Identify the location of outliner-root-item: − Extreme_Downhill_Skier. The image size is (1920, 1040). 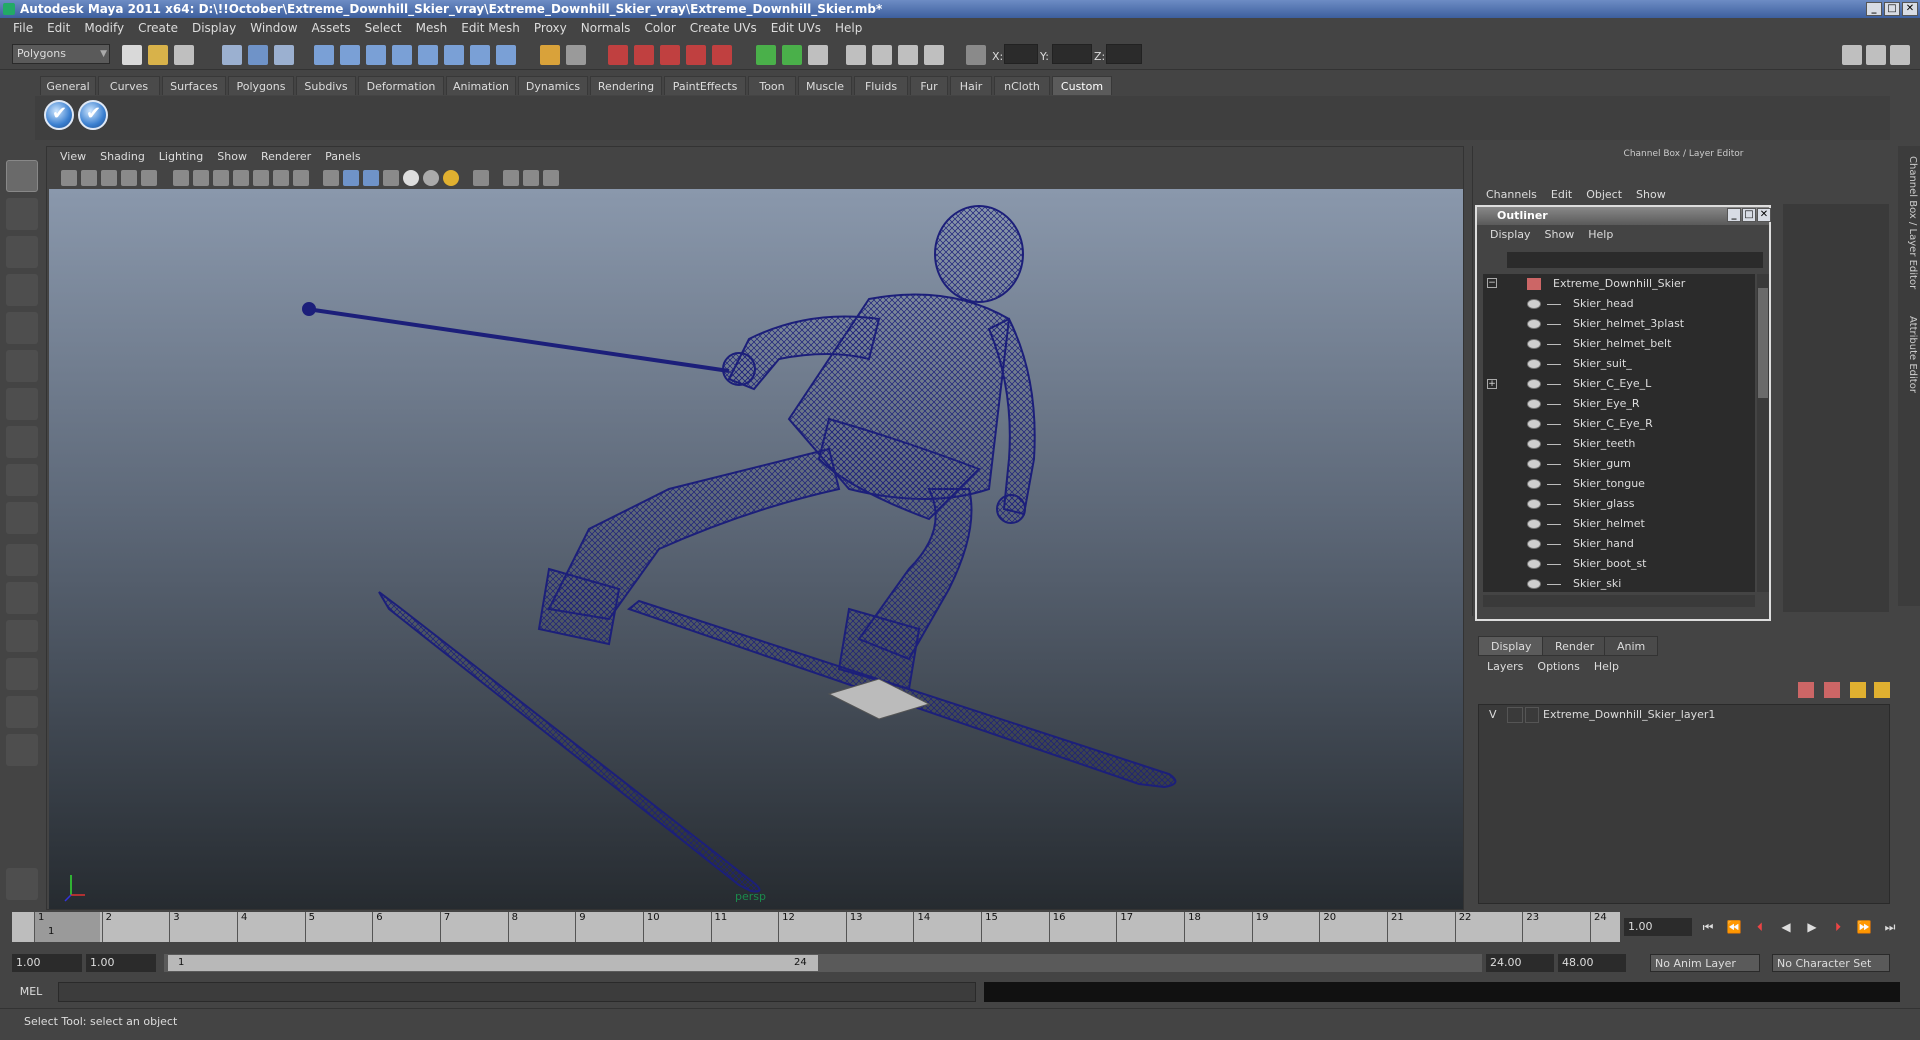
(1619, 284).